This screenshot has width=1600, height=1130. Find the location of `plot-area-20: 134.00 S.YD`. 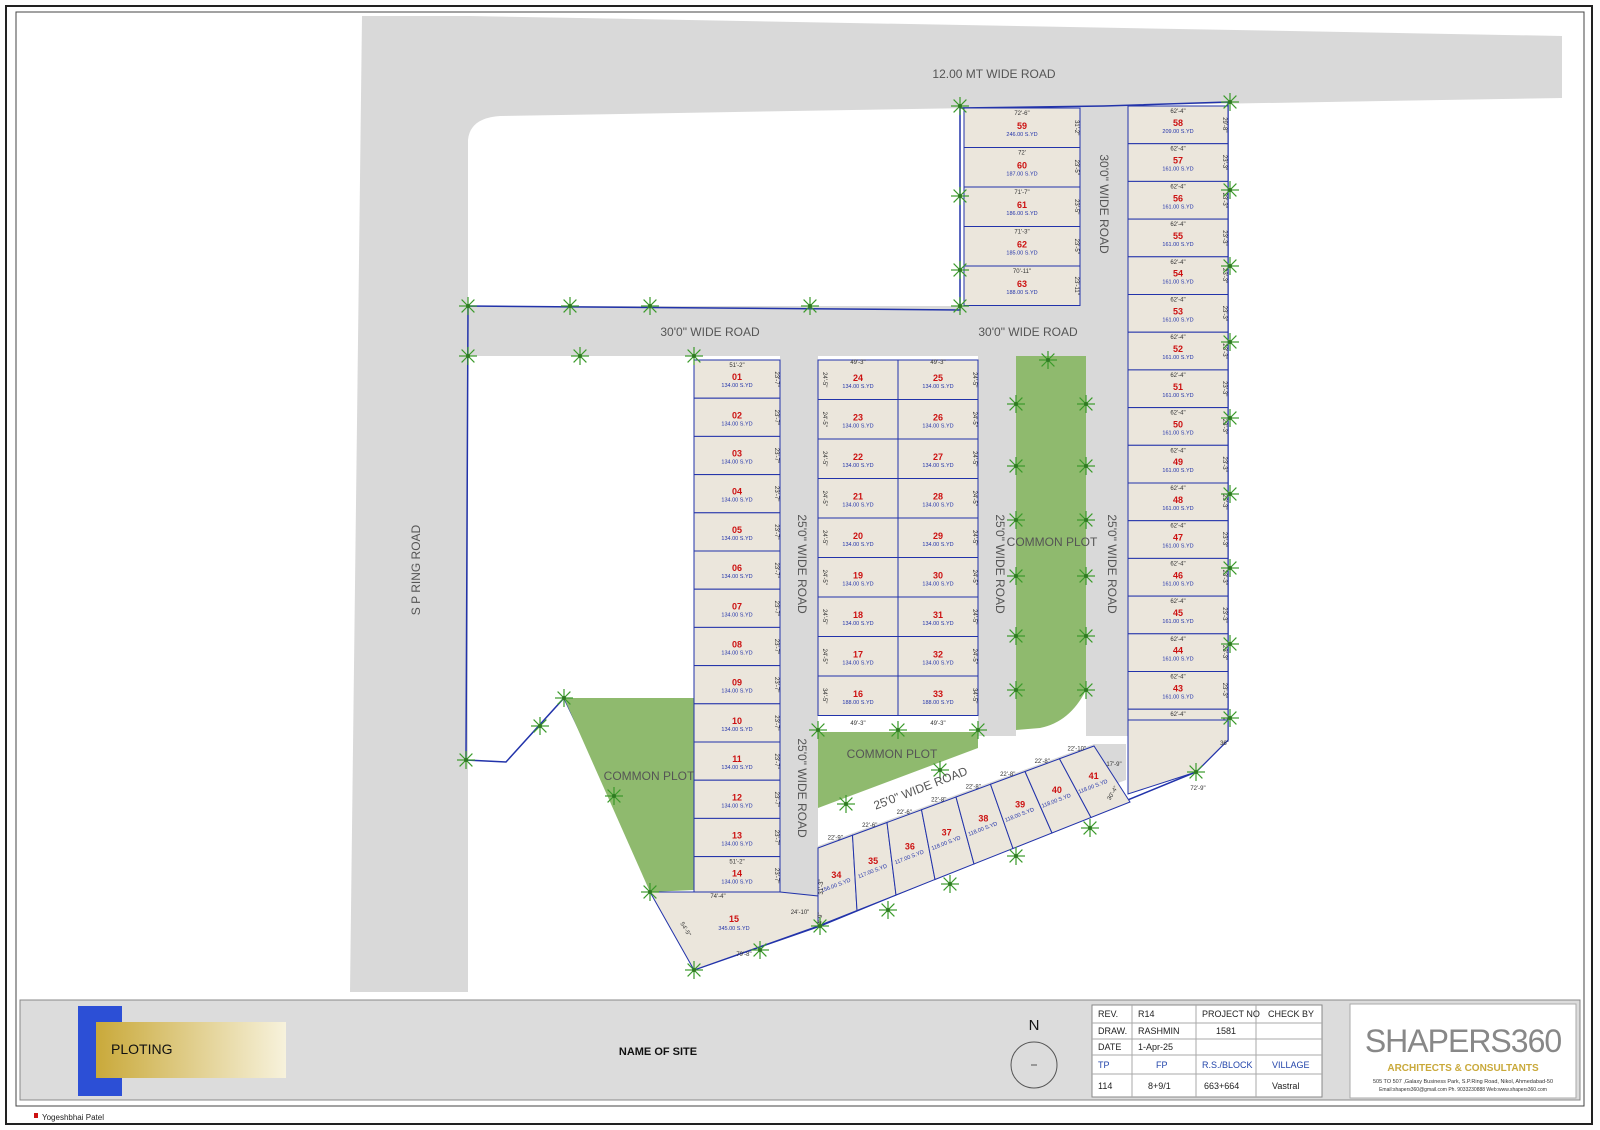

plot-area-20: 134.00 S.YD is located at coordinates (857, 545).